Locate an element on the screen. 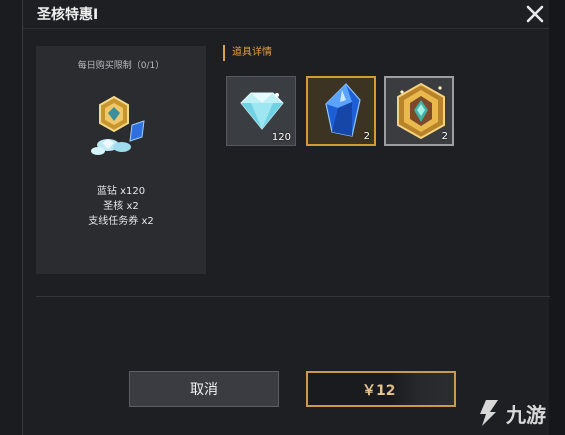 The image size is (565, 435). divider is located at coordinates (293, 296).